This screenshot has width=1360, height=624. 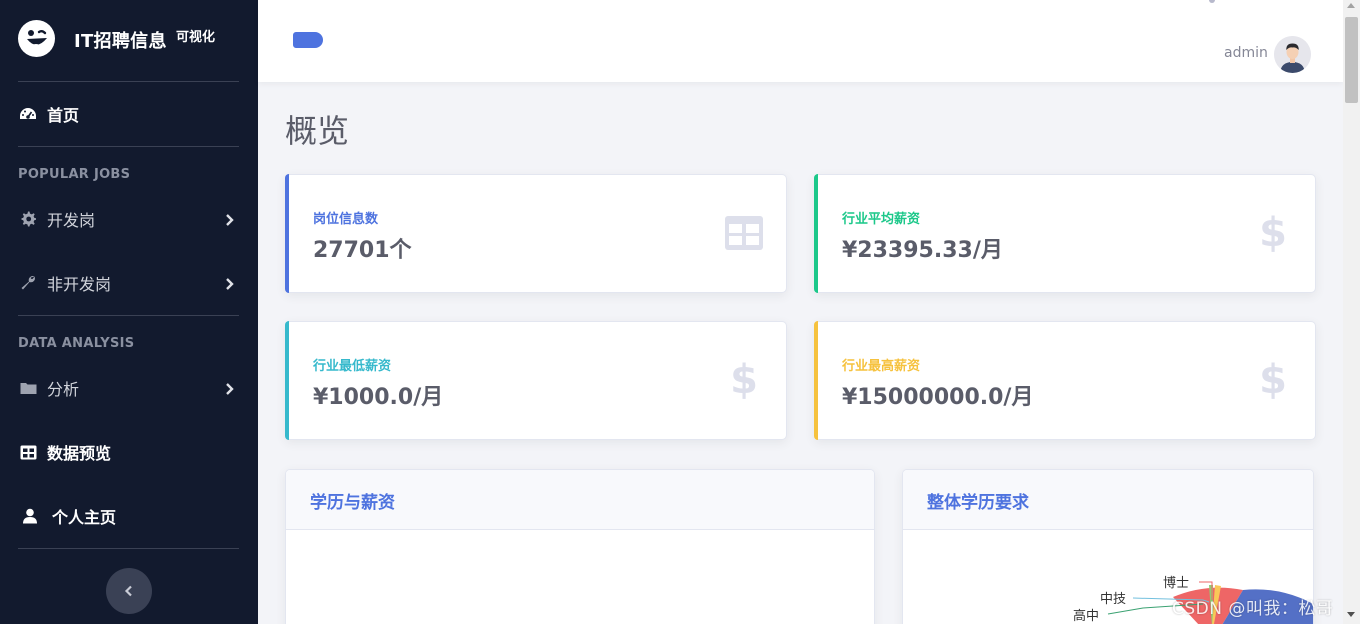 I want to click on card-value: ¥1000.0/月, so click(x=378, y=397).